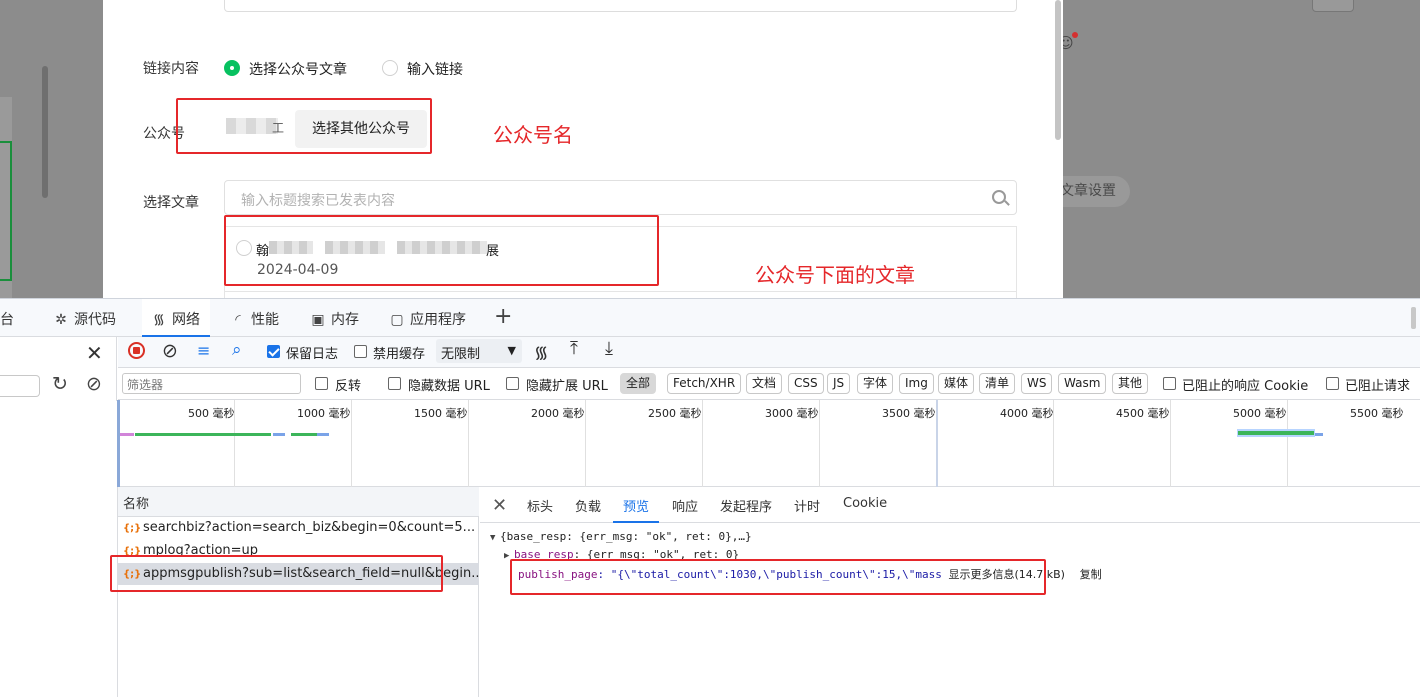 This screenshot has height=697, width=1420. Describe the element at coordinates (769, 352) in the screenshot. I see `network-toolbar: ⊘ ≡ ⌕ 保留日志 禁用缓存 无限制 ▼ ᯾ ⤒ ⤓` at that location.